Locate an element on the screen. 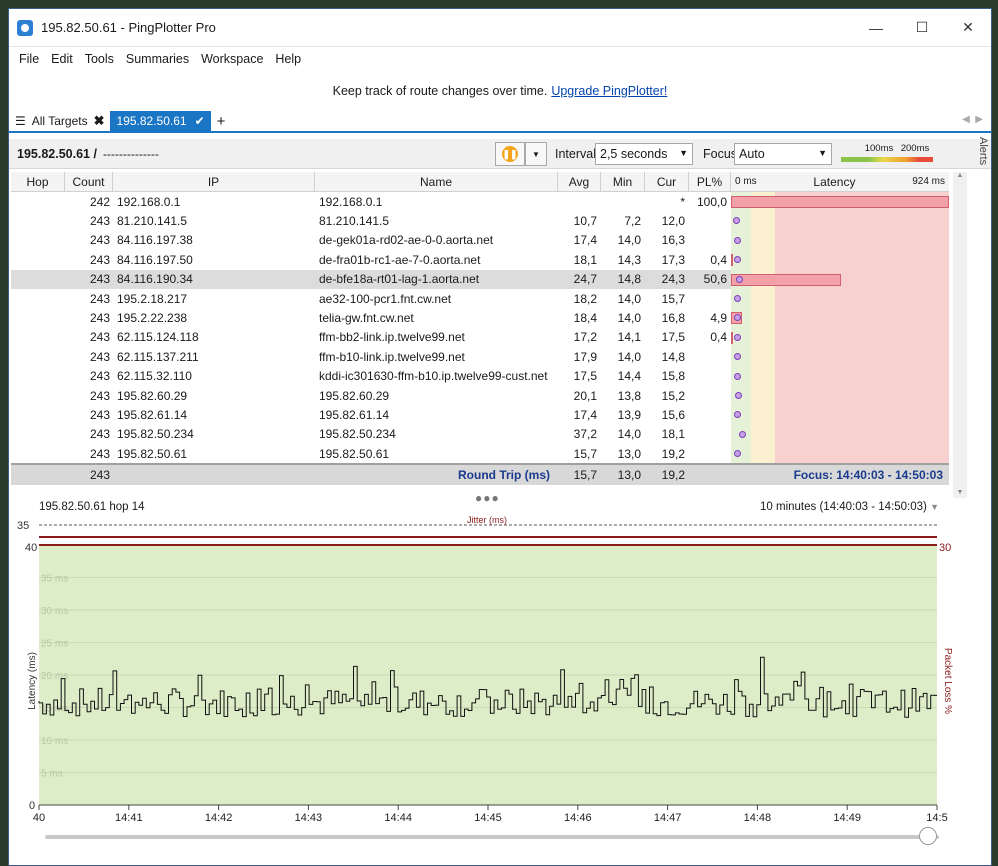  col-count: Count is located at coordinates (89, 181).